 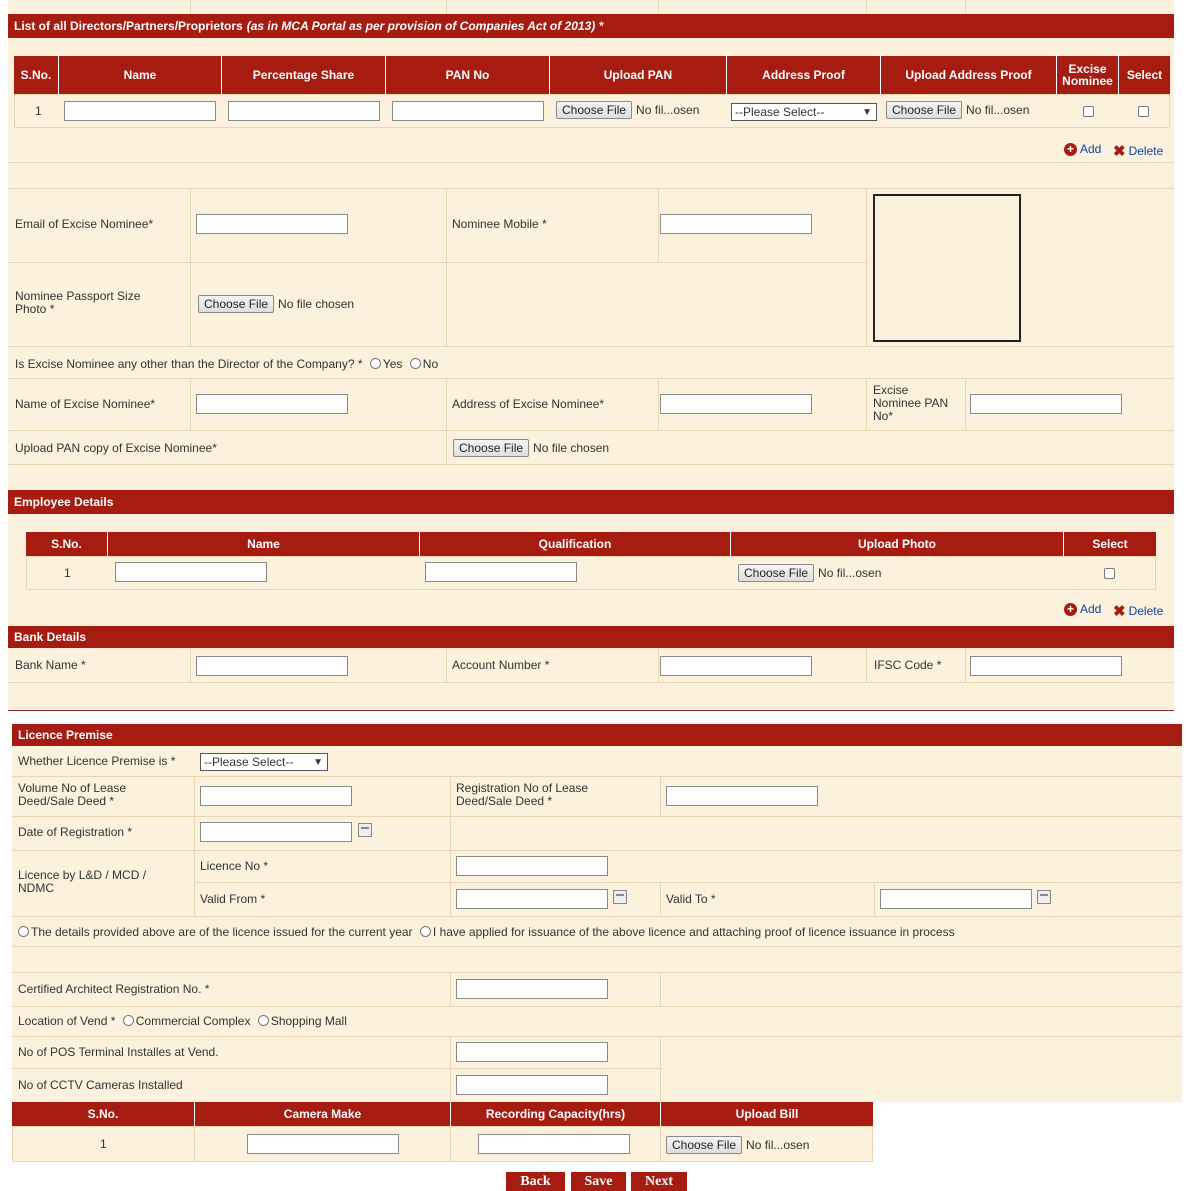 What do you see at coordinates (323, 1114) in the screenshot?
I see `camera-col-make: Camera Make` at bounding box center [323, 1114].